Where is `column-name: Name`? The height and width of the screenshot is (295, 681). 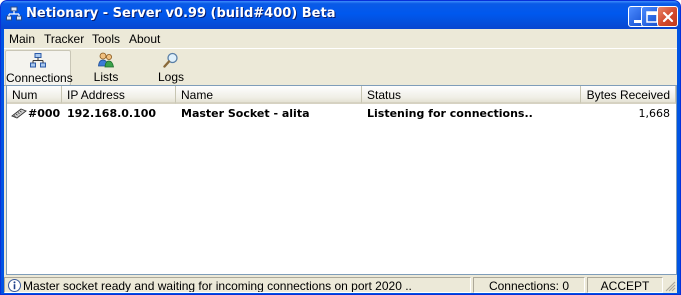 column-name: Name is located at coordinates (269, 95).